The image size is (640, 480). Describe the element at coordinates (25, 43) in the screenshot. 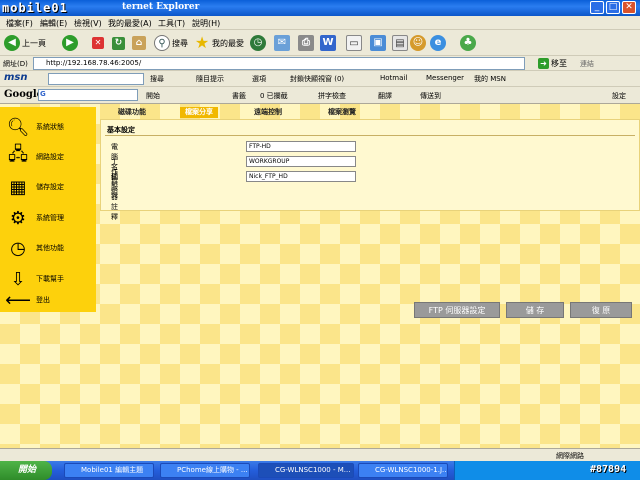

I see `back-button: ◀ 上一頁` at that location.